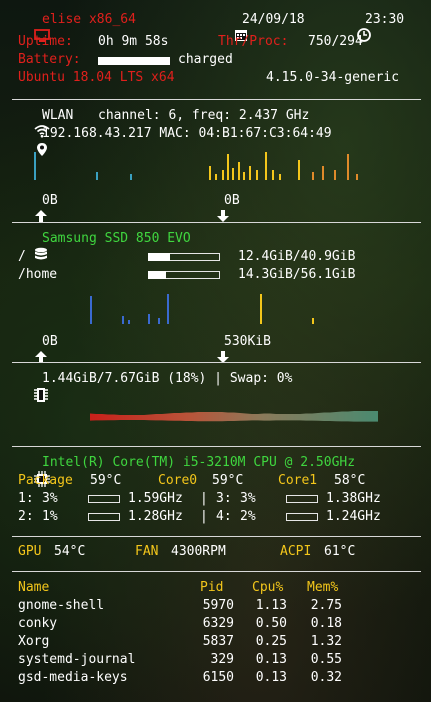 The image size is (431, 702). What do you see at coordinates (268, 587) in the screenshot?
I see `process-header-cpu: Cpu%` at bounding box center [268, 587].